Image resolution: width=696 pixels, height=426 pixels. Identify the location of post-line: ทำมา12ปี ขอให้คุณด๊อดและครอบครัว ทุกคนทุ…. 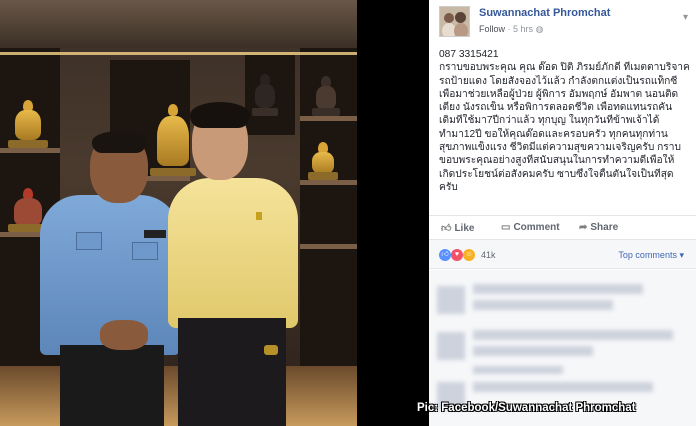
(553, 134).